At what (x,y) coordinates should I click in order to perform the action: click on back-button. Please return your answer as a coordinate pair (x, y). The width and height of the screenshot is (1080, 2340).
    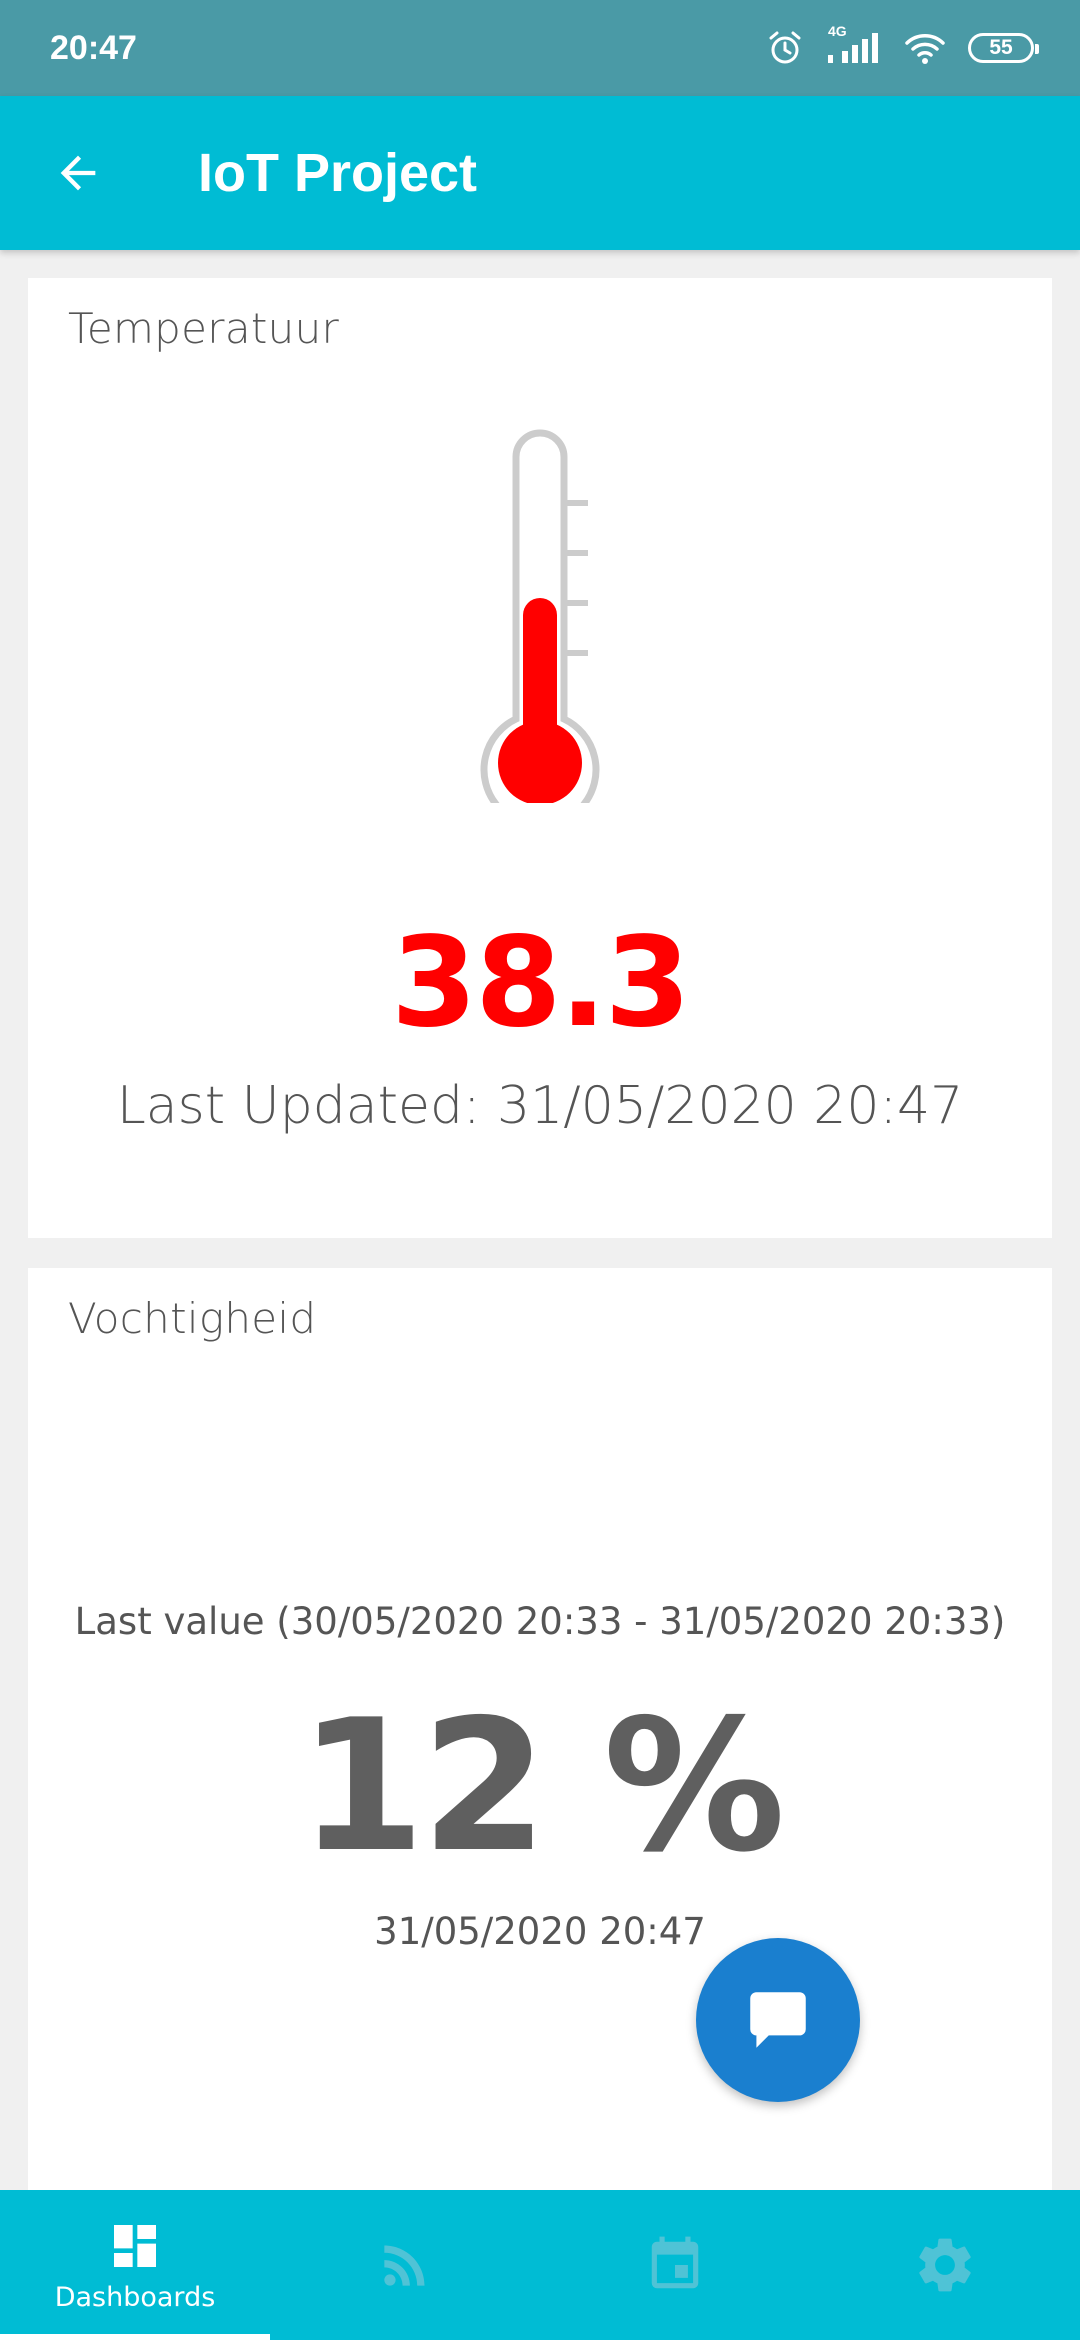
    Looking at the image, I should click on (78, 173).